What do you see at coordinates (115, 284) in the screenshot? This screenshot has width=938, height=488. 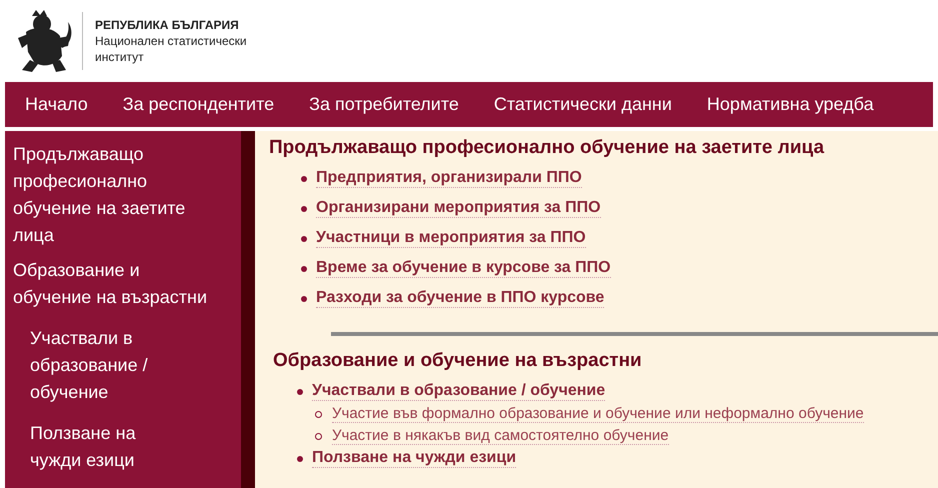 I see `sidebar-link: Образование и обучение на възрастни` at bounding box center [115, 284].